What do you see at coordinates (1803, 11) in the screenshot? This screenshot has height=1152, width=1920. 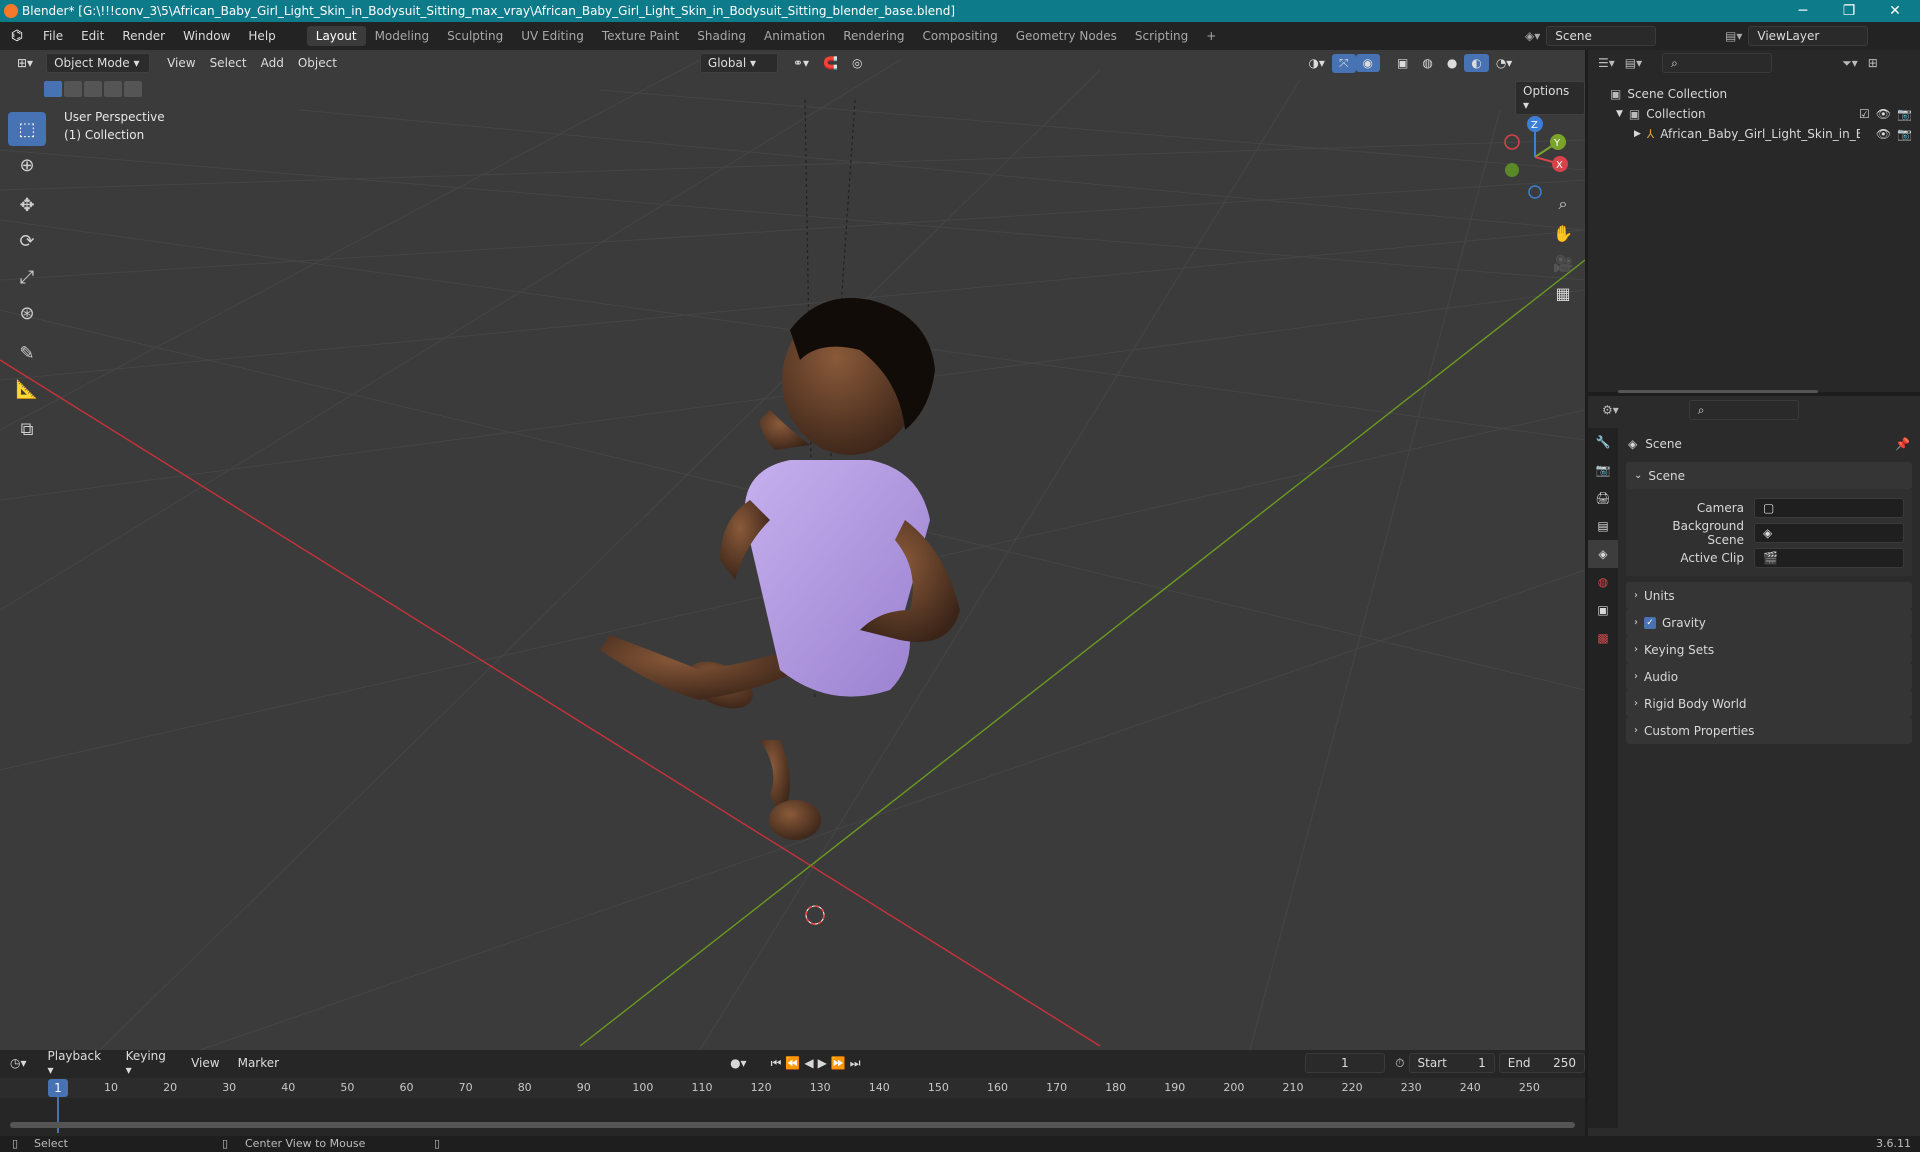 I see `minimize-button: ─` at bounding box center [1803, 11].